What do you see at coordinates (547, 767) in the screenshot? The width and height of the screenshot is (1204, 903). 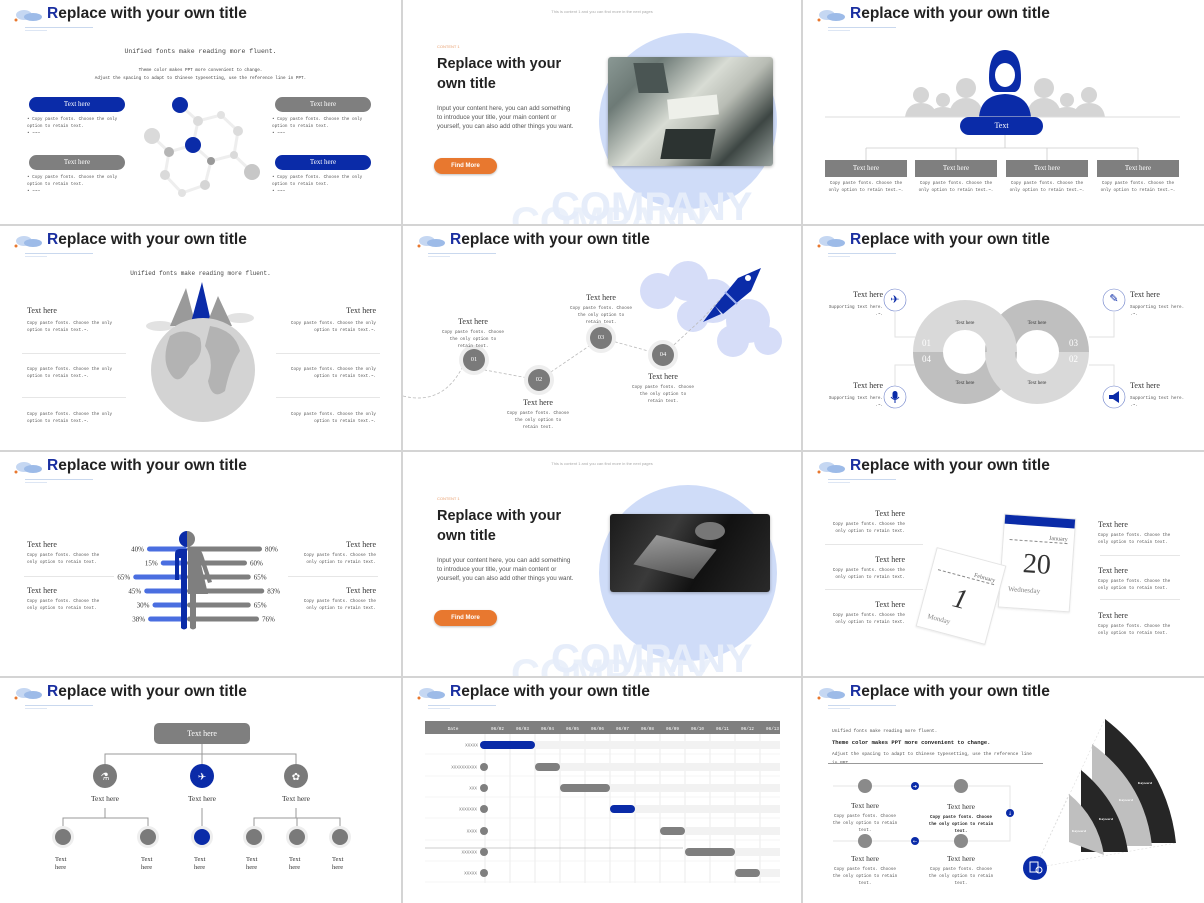 I see `gantt-task-bar` at bounding box center [547, 767].